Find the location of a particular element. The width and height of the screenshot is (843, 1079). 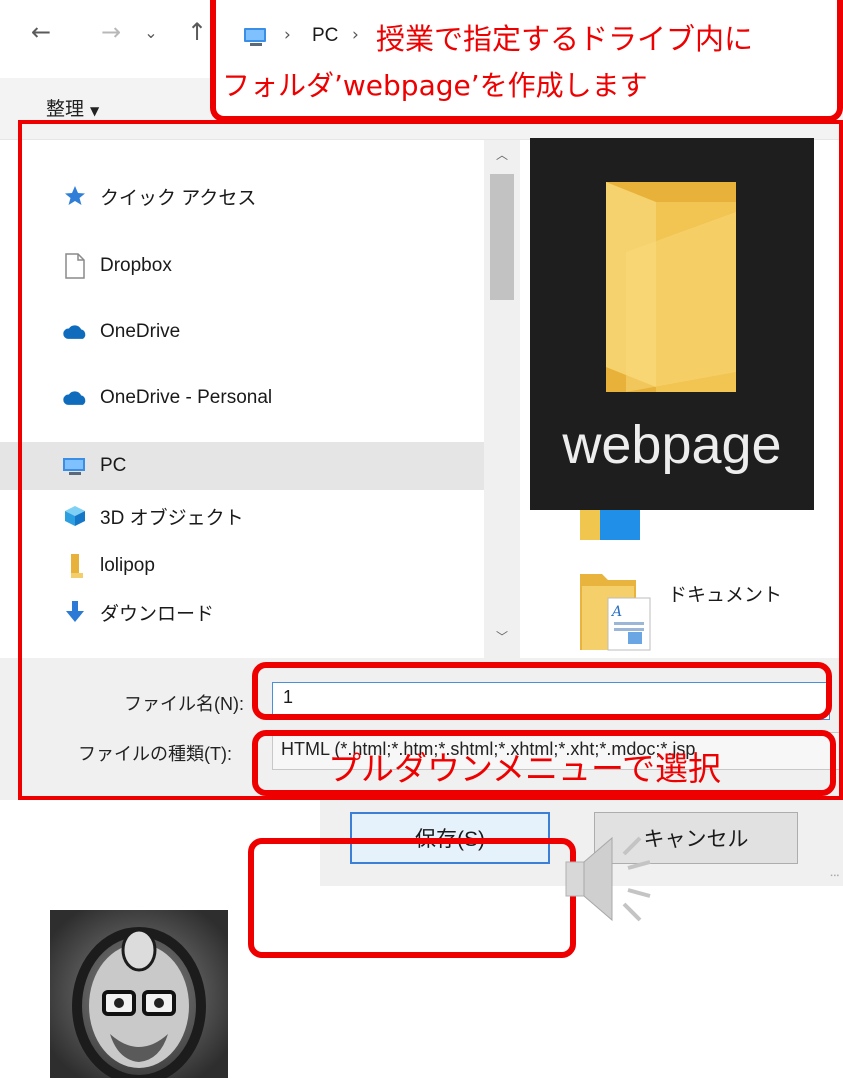

speaker-icon is located at coordinates (610, 879).